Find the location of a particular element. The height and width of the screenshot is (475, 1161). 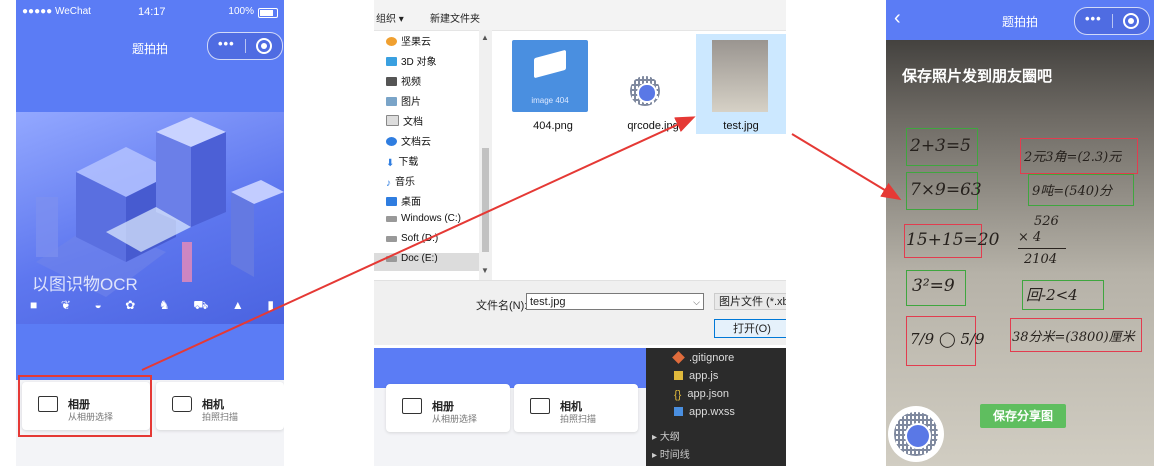

arrow-file-to-result is located at coordinates (846, 167).